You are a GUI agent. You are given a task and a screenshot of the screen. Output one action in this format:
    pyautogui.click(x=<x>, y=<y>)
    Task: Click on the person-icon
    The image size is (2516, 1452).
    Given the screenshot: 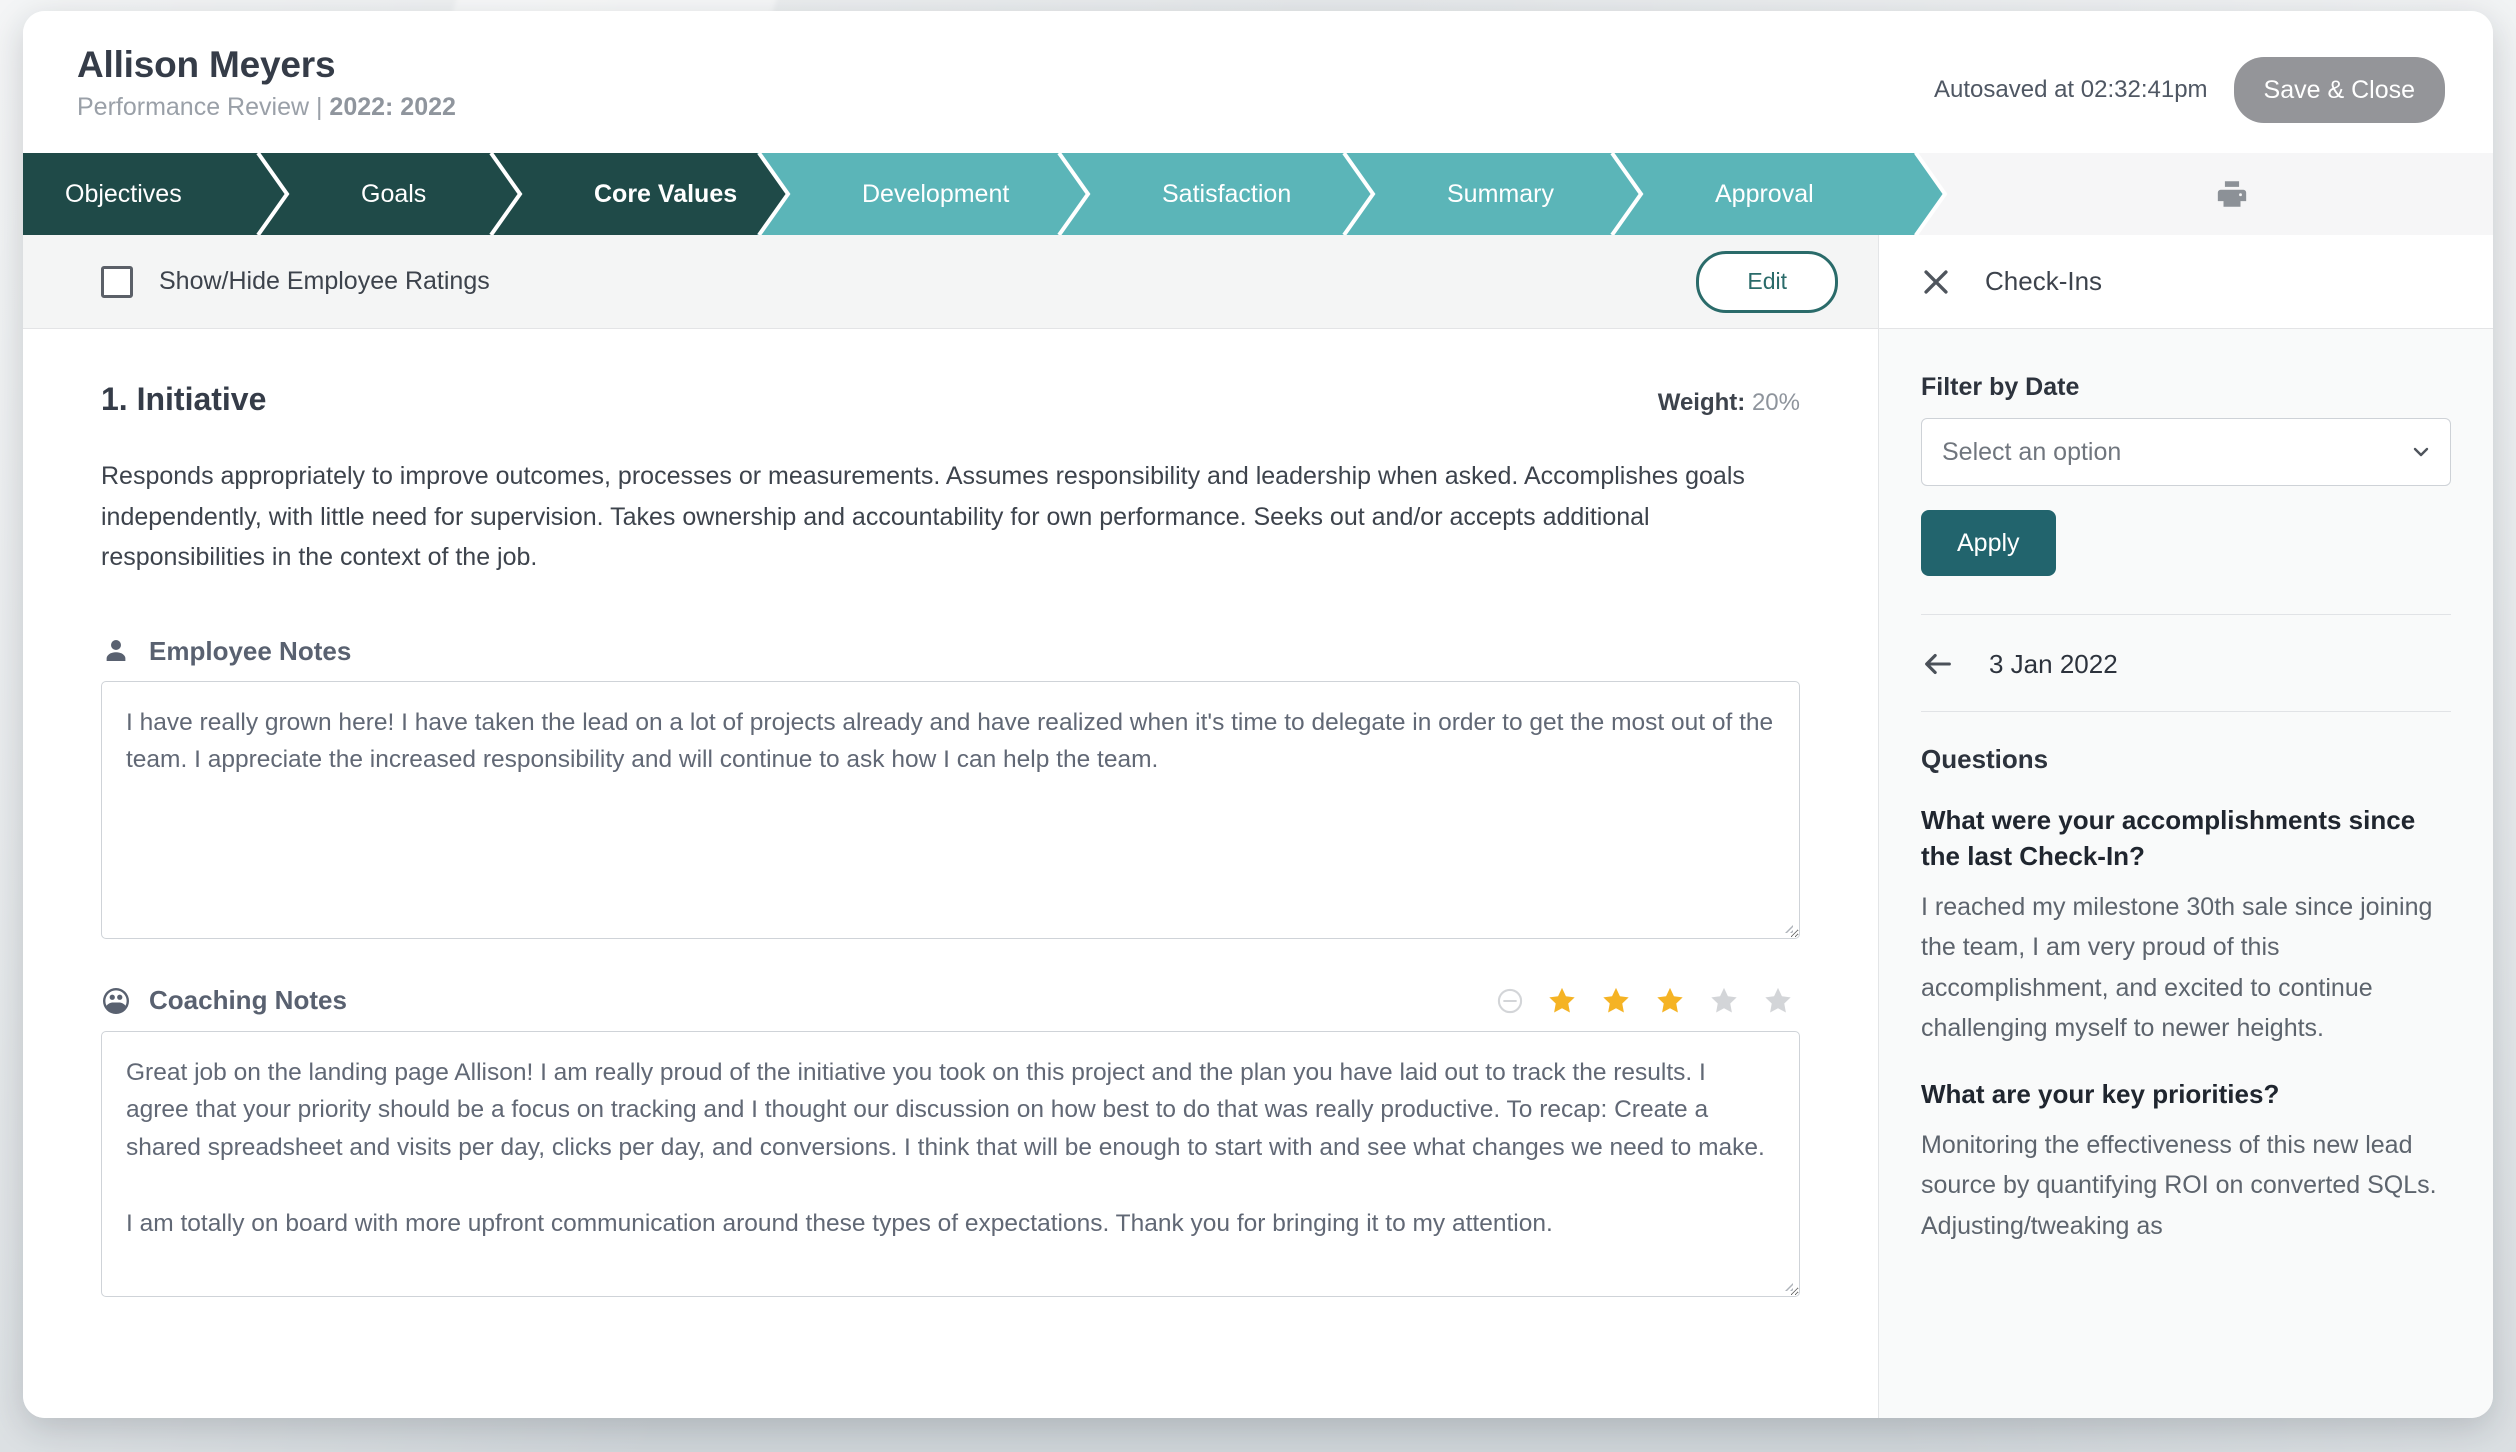 What is the action you would take?
    pyautogui.click(x=116, y=650)
    